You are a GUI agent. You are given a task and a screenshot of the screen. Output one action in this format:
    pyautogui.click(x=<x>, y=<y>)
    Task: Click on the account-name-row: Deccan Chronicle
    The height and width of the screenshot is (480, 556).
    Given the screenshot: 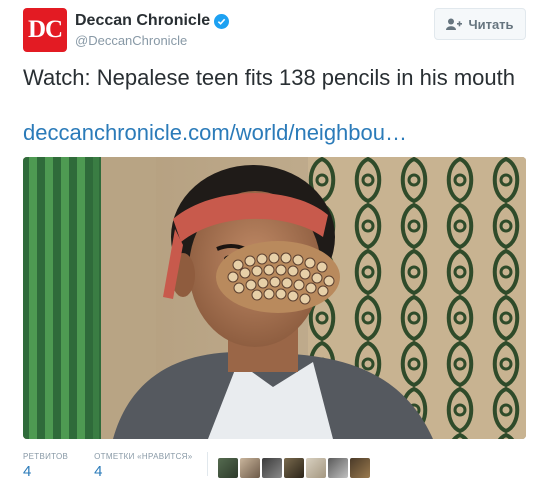 What is the action you would take?
    pyautogui.click(x=152, y=21)
    